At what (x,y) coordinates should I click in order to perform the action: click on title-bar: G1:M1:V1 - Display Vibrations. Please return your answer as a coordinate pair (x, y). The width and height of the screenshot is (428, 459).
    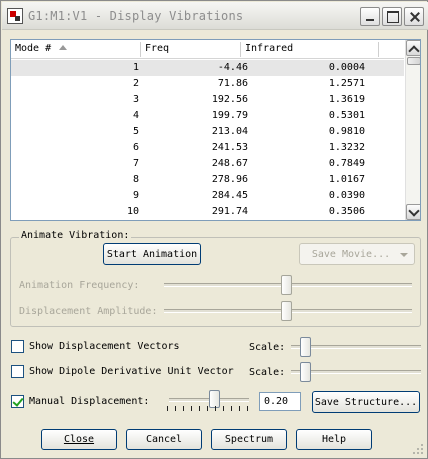
    Looking at the image, I should click on (215, 16).